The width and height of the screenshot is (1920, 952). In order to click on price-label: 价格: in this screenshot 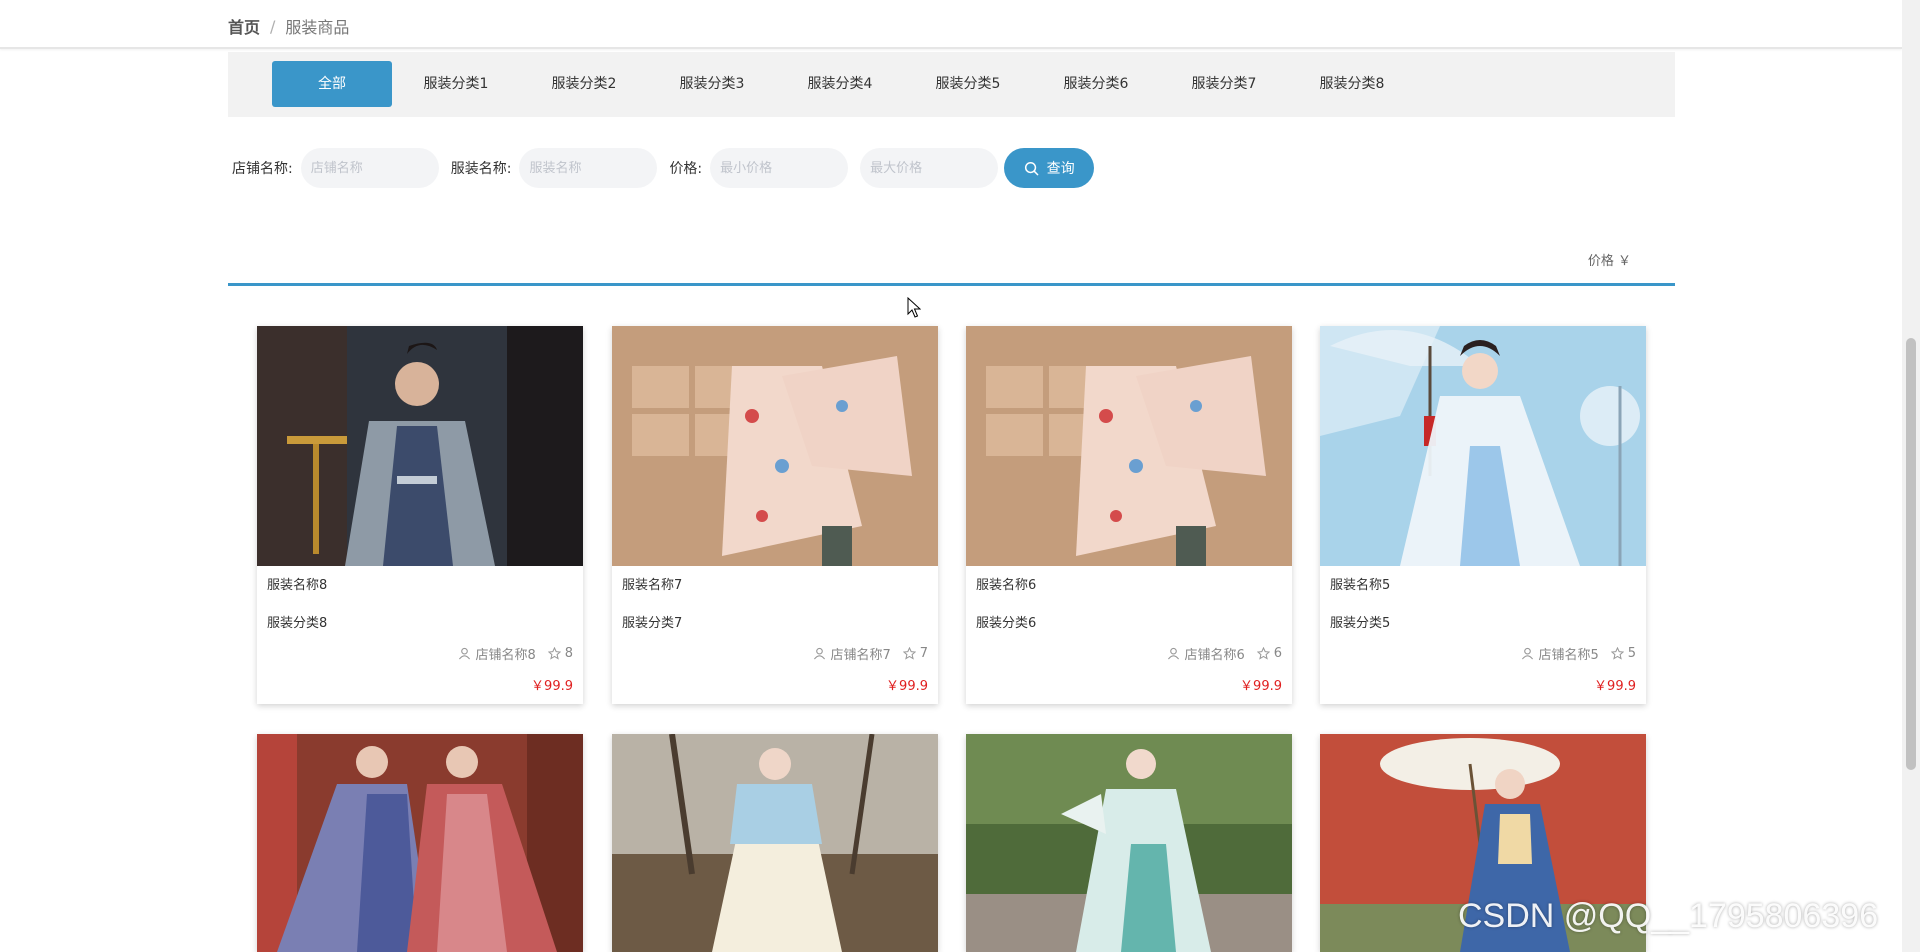, I will do `click(686, 169)`.